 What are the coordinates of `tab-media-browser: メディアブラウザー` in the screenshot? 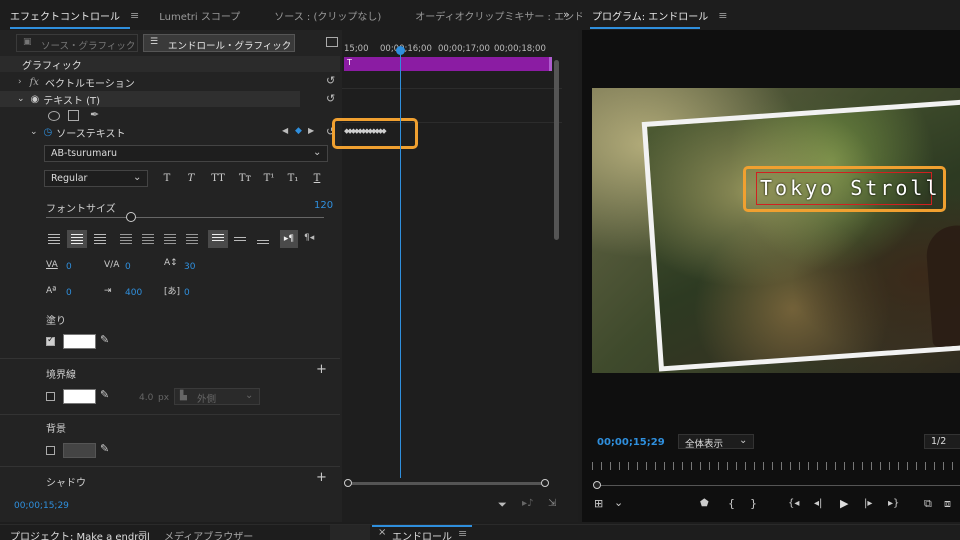 It's located at (208, 534).